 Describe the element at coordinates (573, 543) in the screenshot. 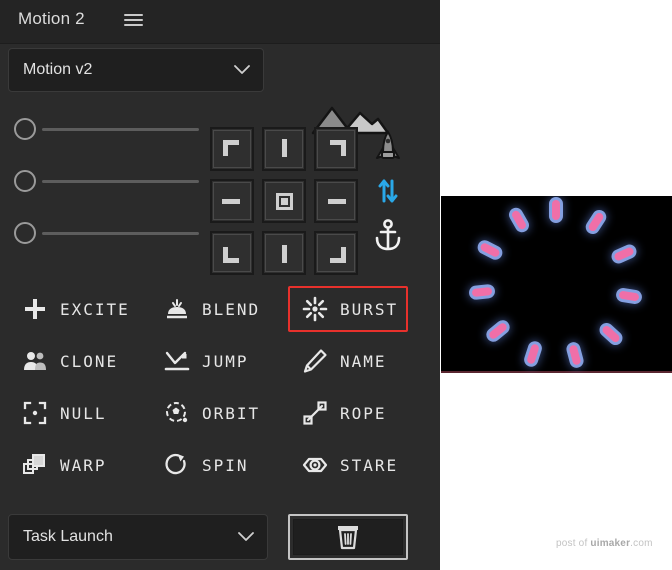

I see `watermark-prefix: post of` at that location.